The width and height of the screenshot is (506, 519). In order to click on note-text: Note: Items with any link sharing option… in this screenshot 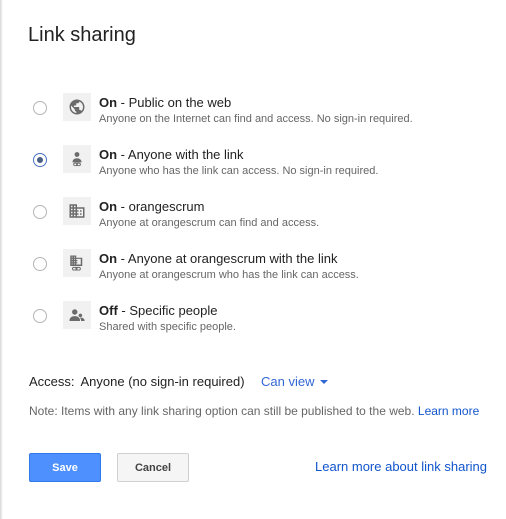, I will do `click(223, 411)`.